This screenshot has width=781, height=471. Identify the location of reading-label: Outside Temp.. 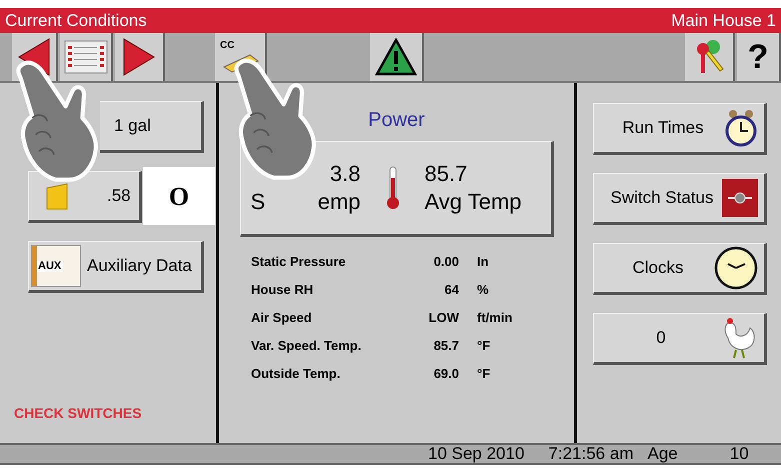
(296, 374).